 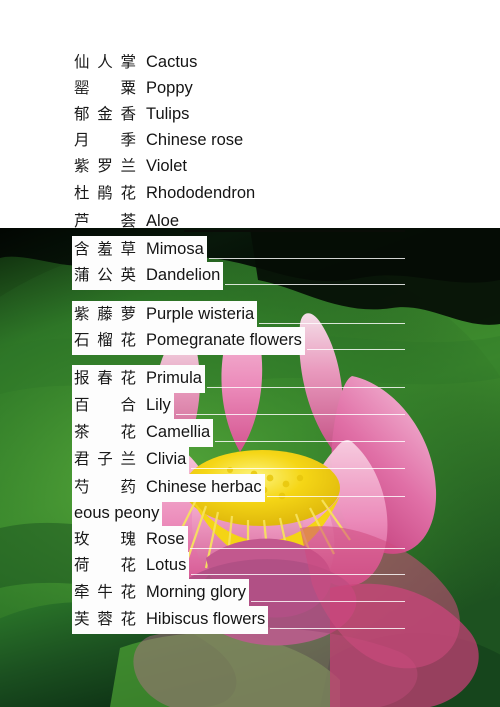 What do you see at coordinates (168, 114) in the screenshot?
I see `flower-name-english: Tulips` at bounding box center [168, 114].